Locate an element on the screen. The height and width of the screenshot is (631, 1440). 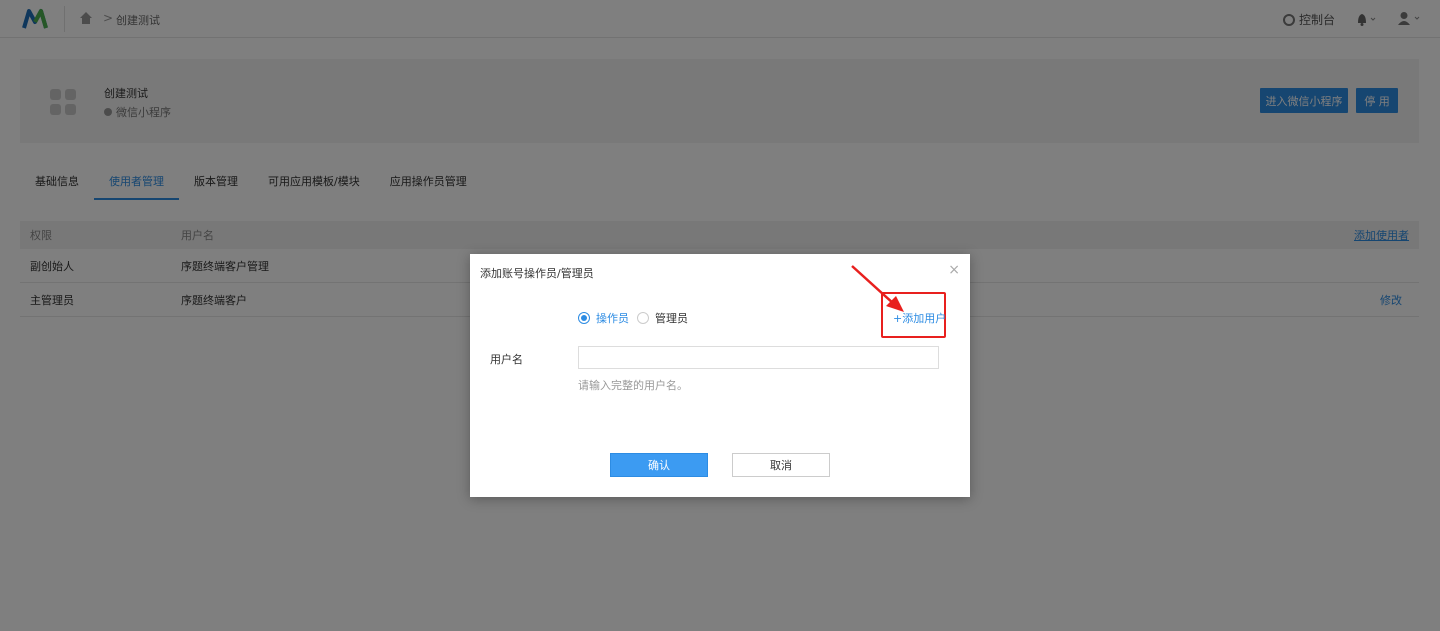
radio-operator is located at coordinates (584, 318).